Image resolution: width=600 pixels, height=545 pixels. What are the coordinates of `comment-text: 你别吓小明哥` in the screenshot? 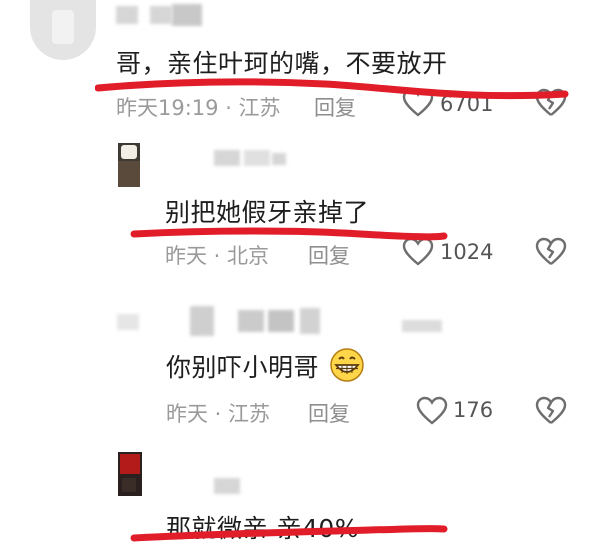 It's located at (242, 366).